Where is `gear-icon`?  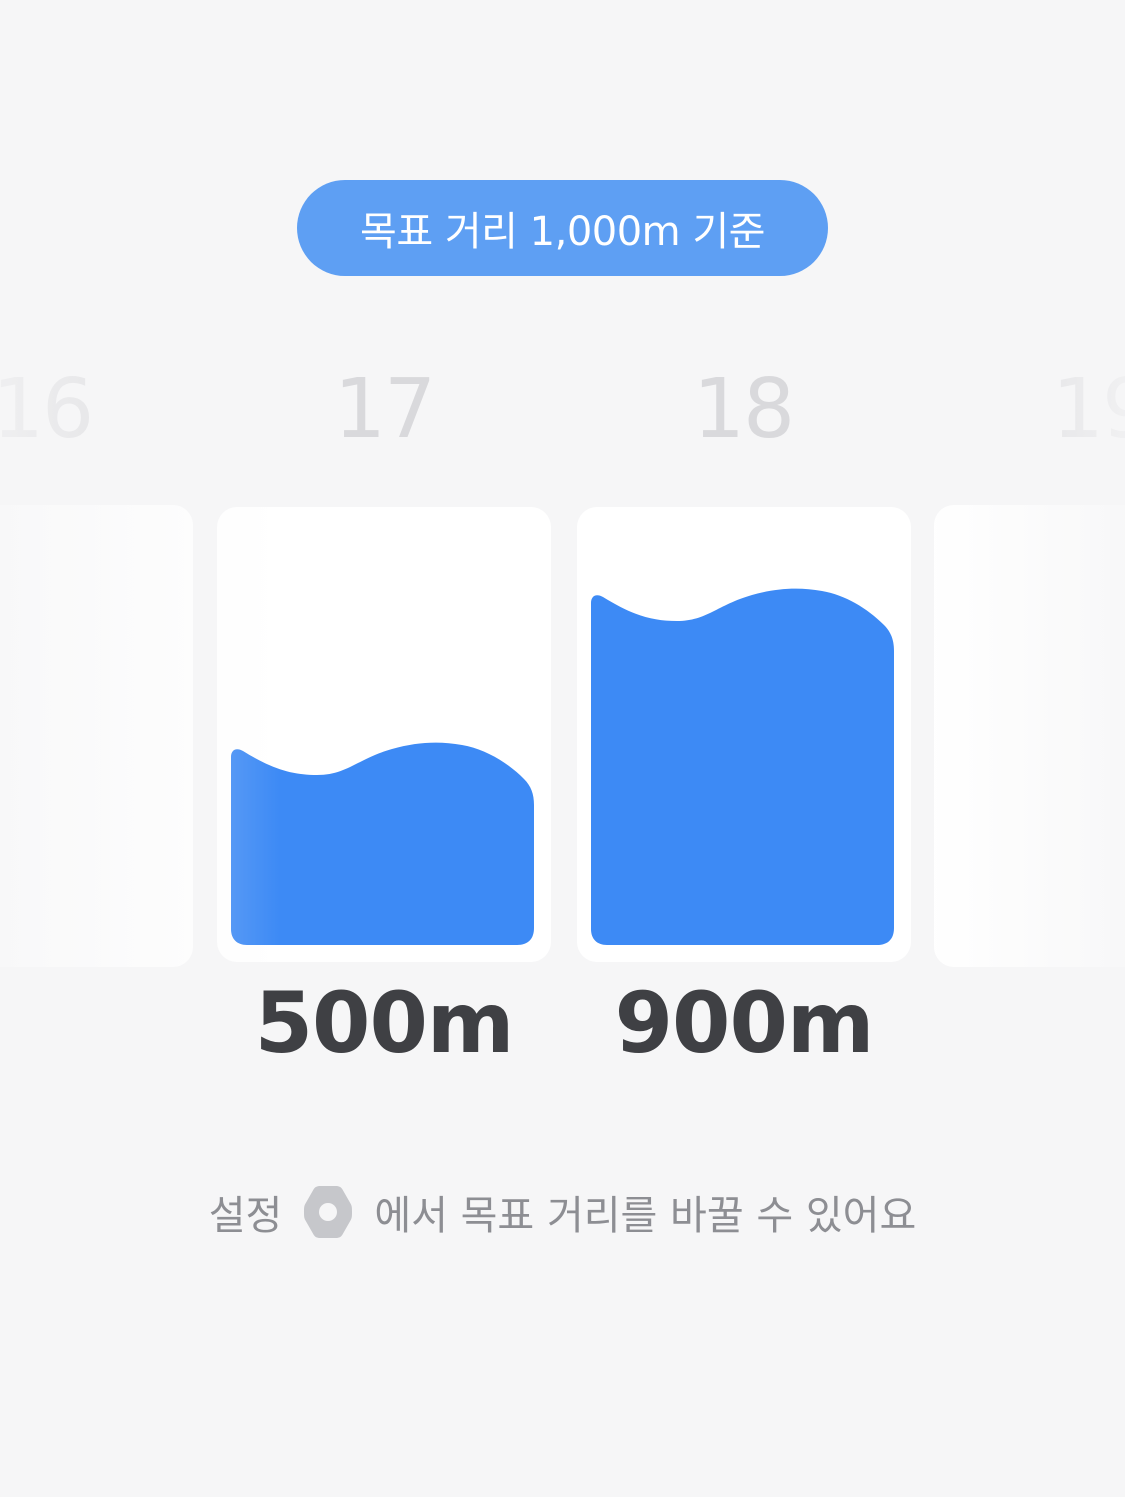
gear-icon is located at coordinates (328, 1212).